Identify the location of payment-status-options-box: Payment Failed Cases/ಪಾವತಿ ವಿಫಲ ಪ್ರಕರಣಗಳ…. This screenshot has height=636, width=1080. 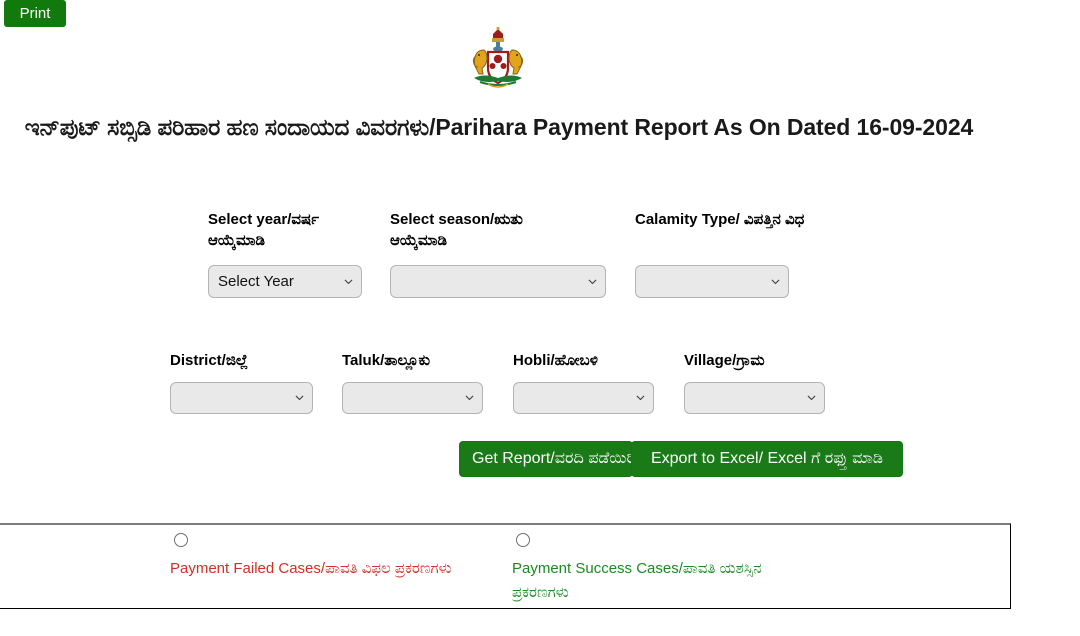
(505, 566).